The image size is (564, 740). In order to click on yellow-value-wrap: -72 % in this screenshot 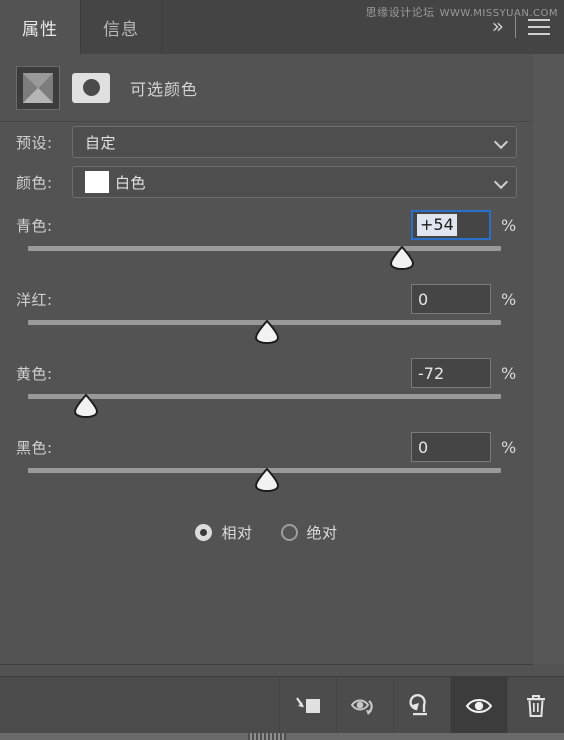, I will do `click(464, 373)`.